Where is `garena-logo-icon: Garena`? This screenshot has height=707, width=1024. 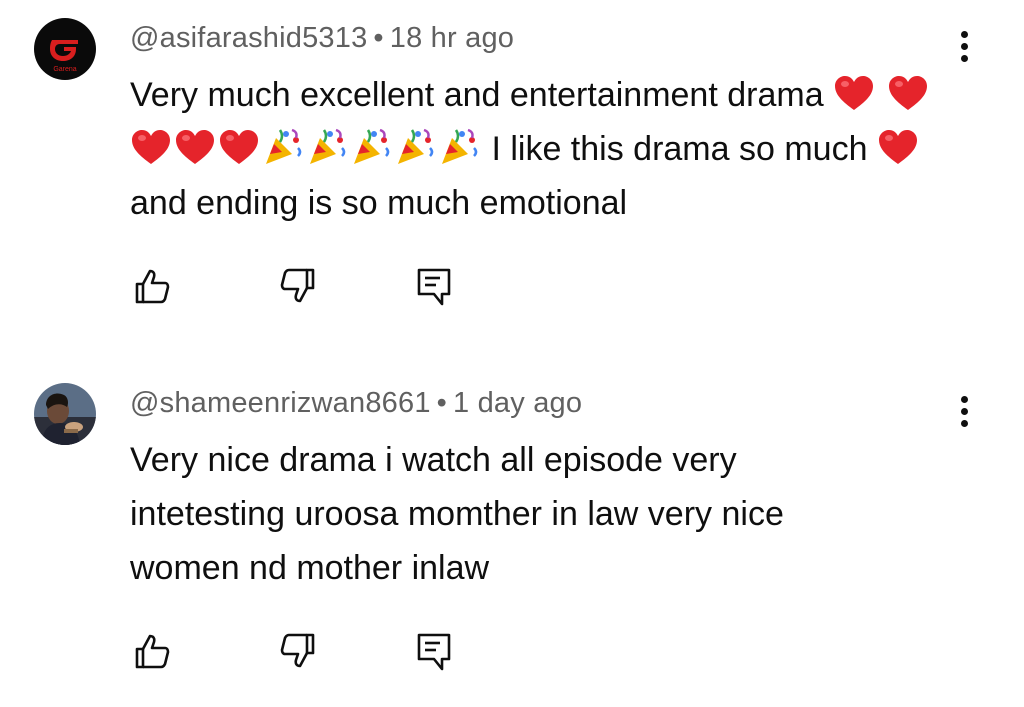
garena-logo-icon: Garena is located at coordinates (65, 49).